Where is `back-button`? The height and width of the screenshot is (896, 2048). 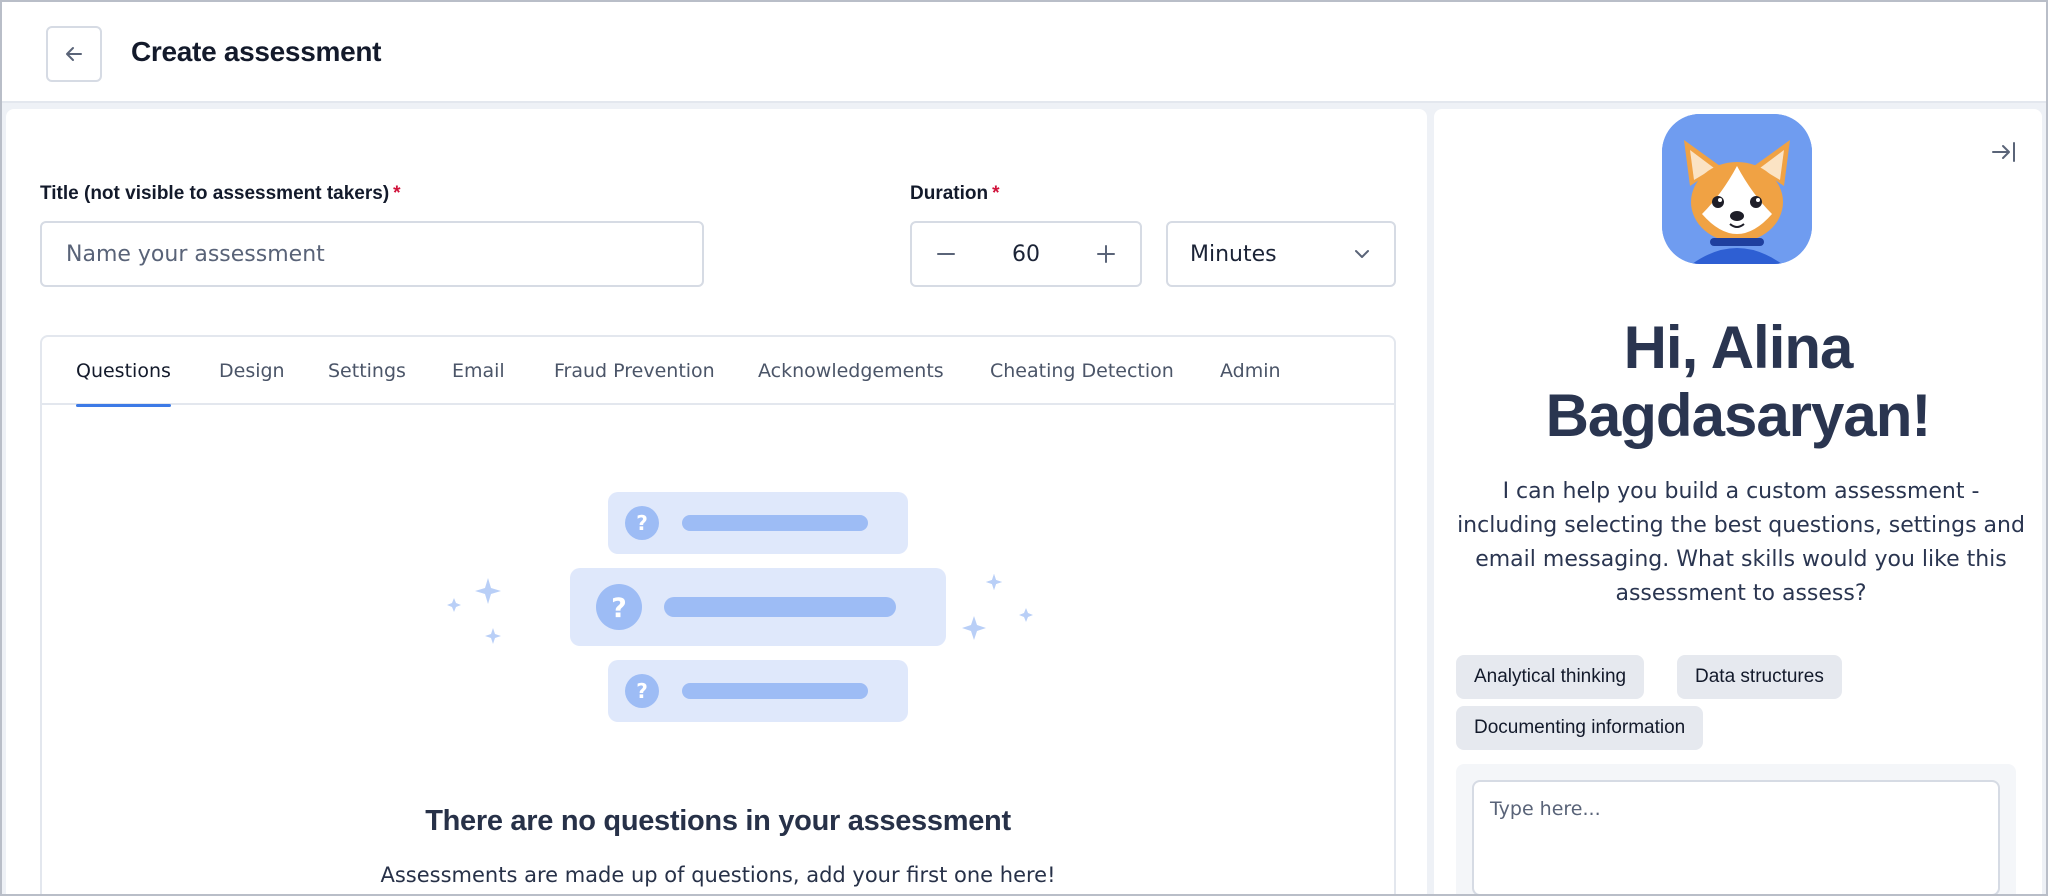 back-button is located at coordinates (74, 54).